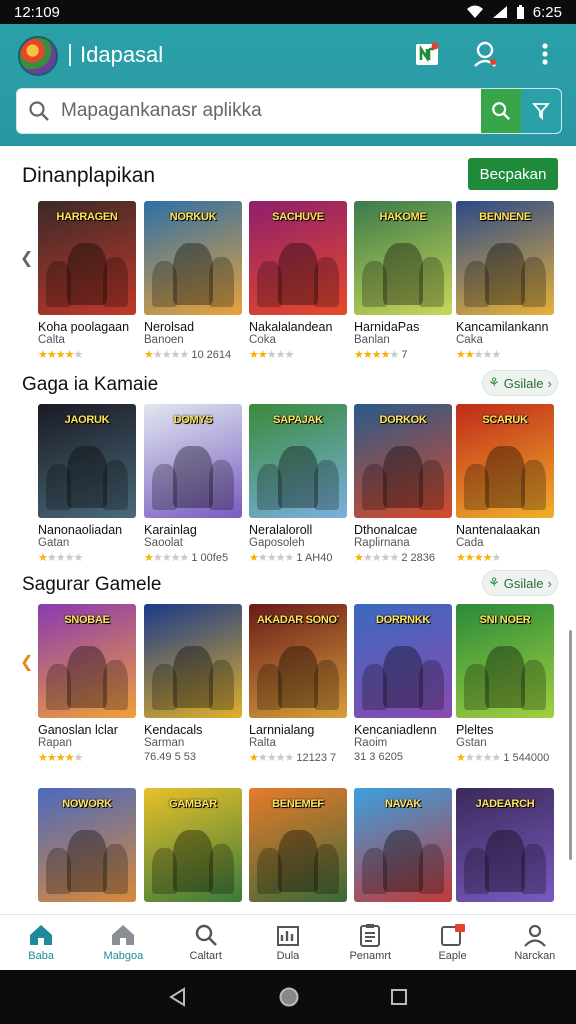  Describe the element at coordinates (545, 54) in the screenshot. I see `more-menu-icon` at that location.